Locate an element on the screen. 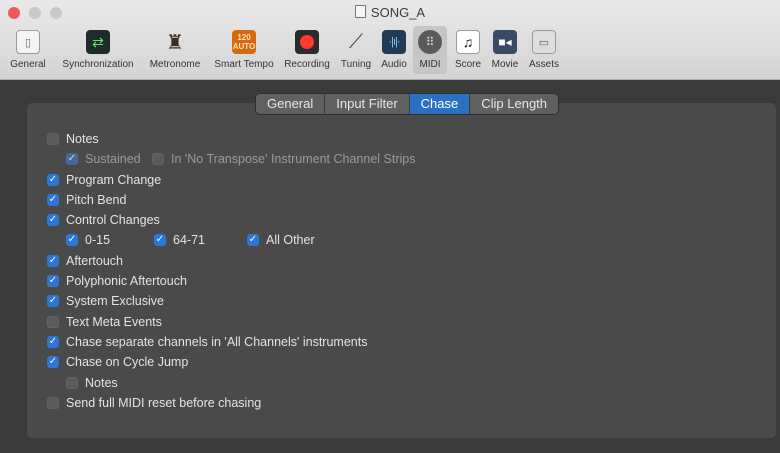  chase-system-exclusive-checkbox: ✓ is located at coordinates (53, 301).